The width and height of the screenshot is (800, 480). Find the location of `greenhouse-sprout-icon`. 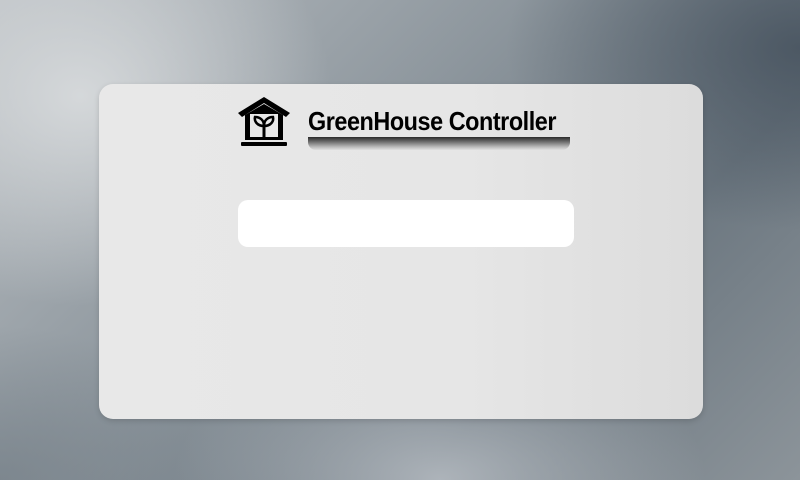

greenhouse-sprout-icon is located at coordinates (264, 121).